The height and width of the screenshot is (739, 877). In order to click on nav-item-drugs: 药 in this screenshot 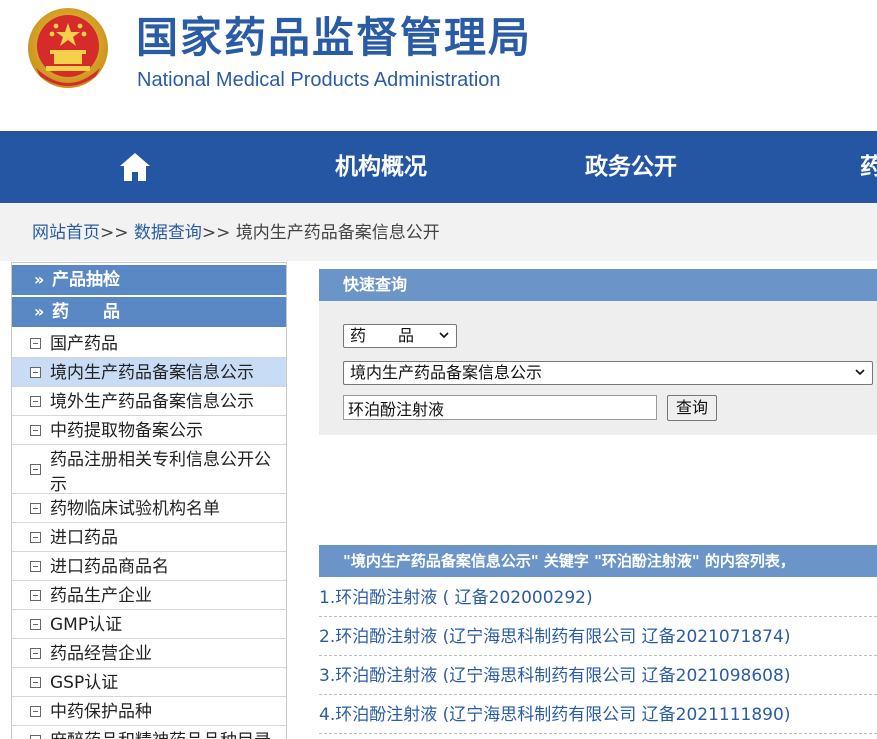, I will do `click(868, 167)`.